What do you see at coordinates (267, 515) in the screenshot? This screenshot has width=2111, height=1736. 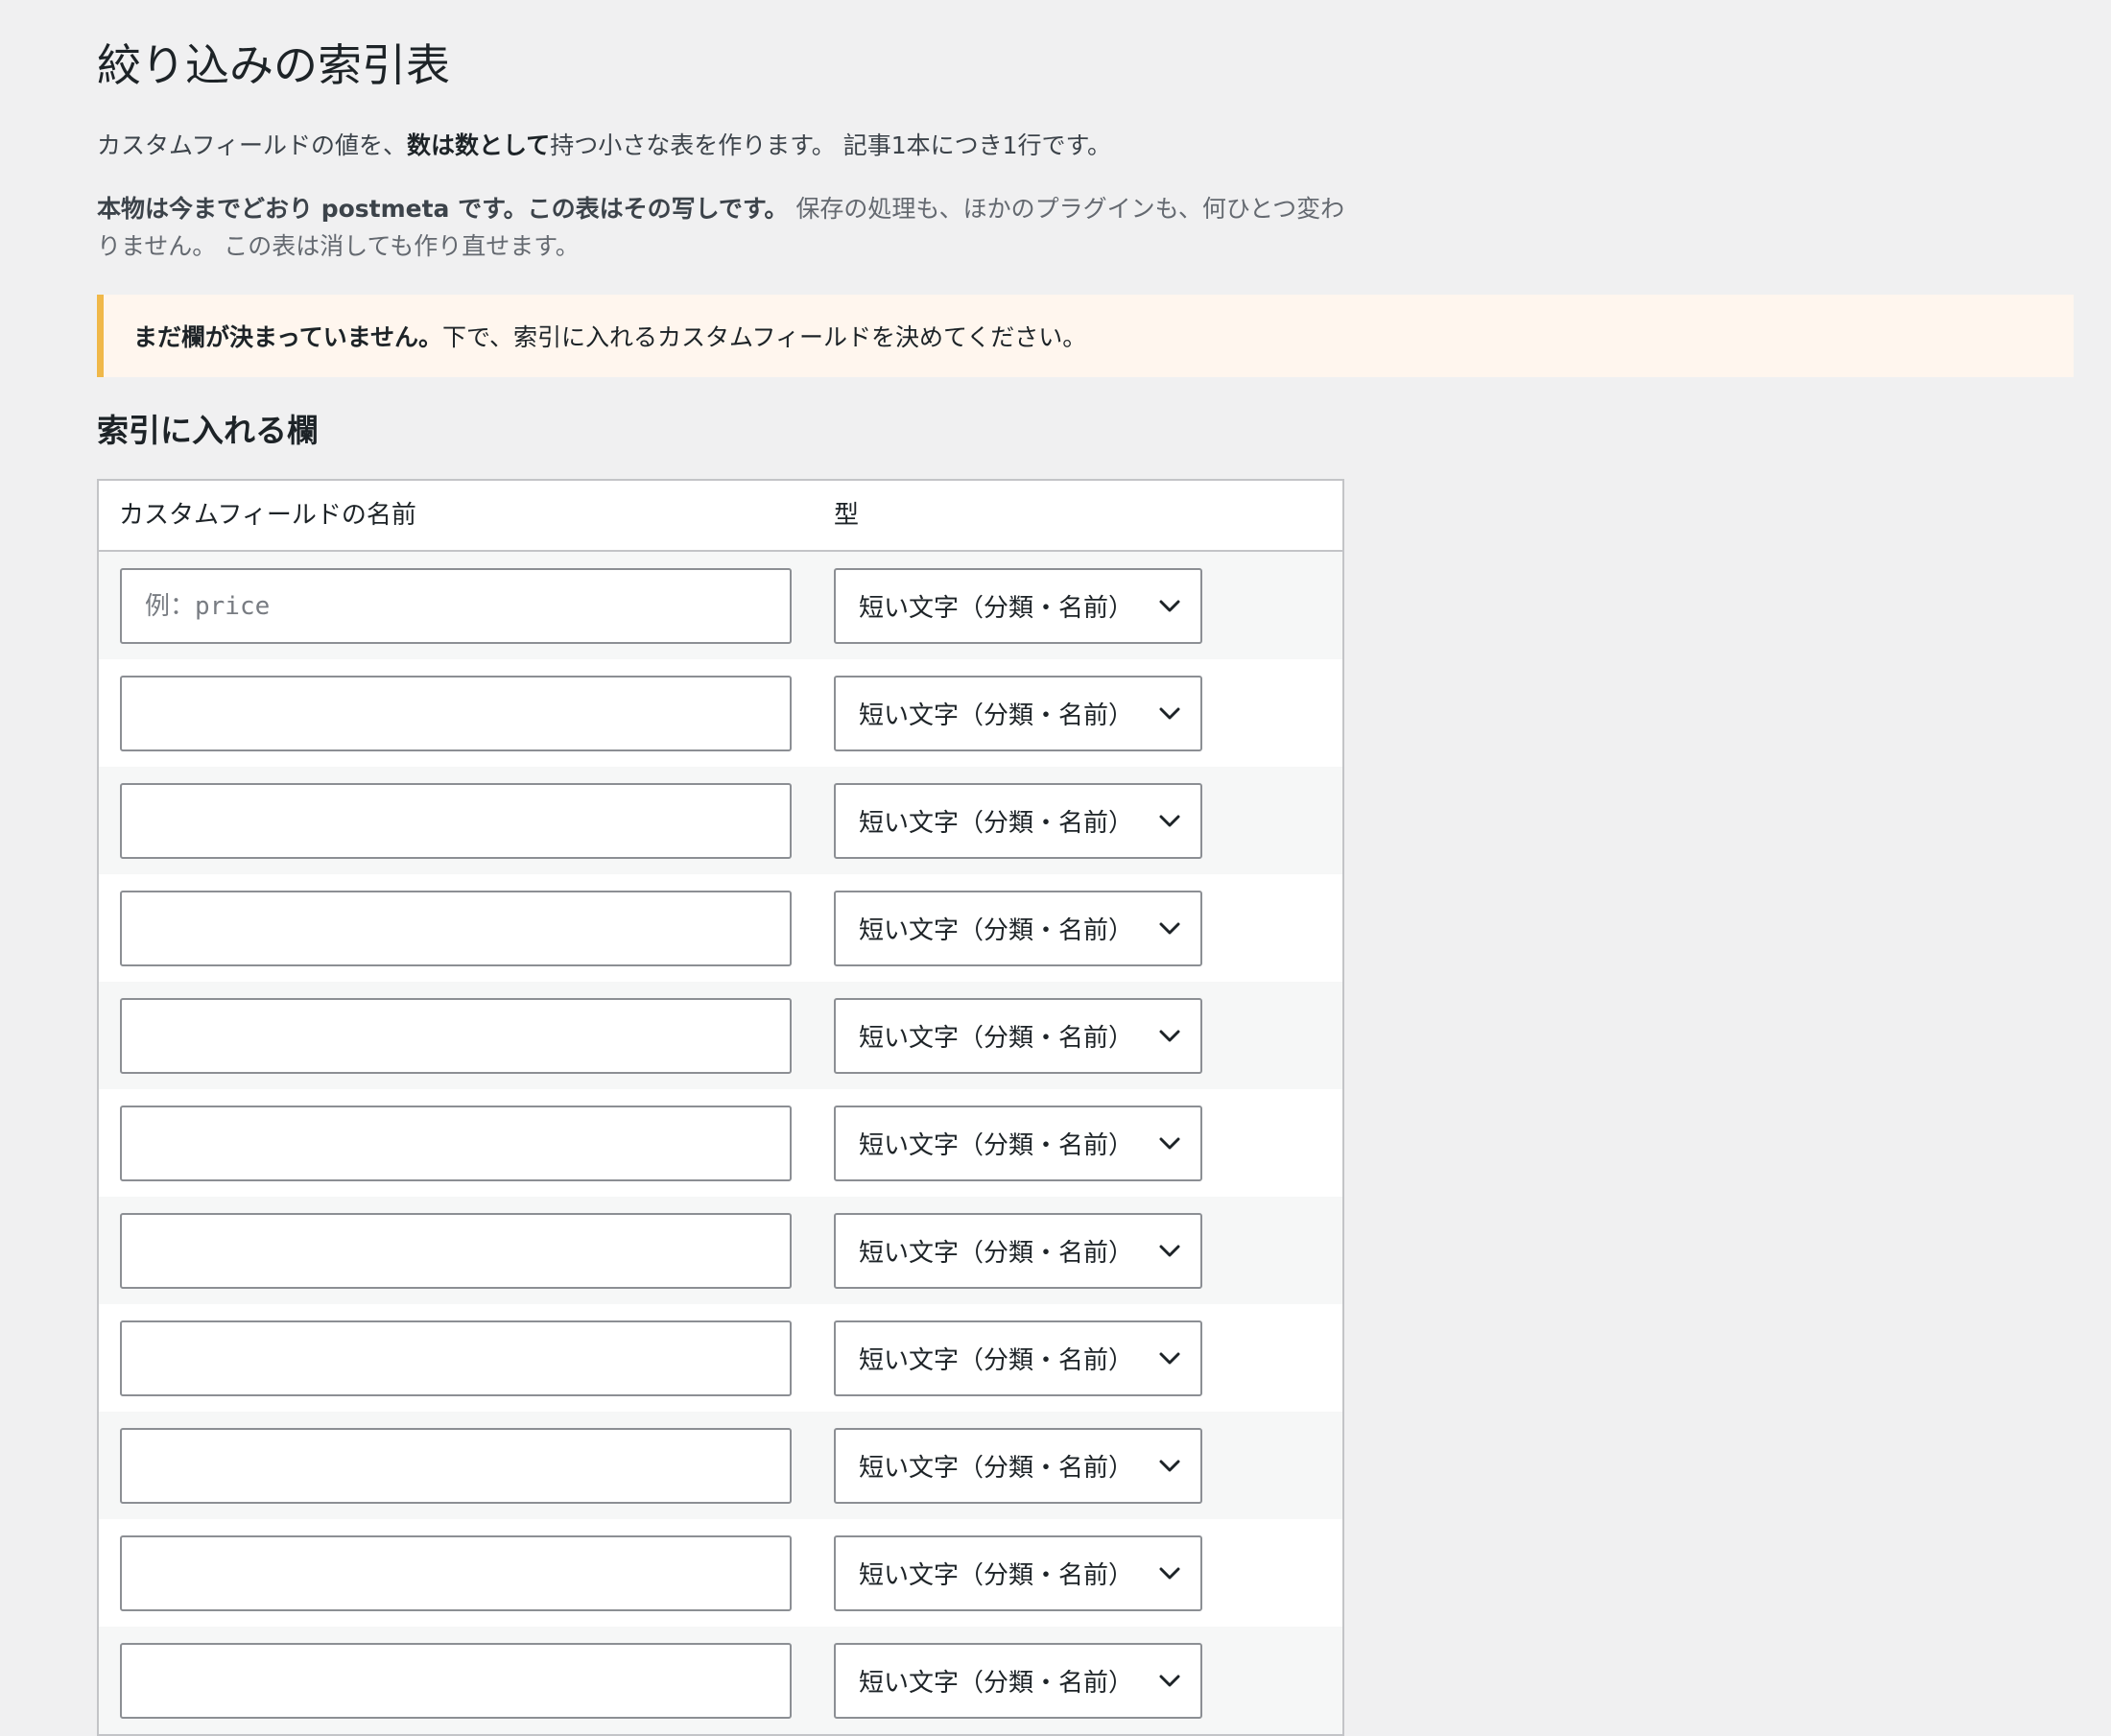 I see `column-header-name: カスタムフィールドの名前` at bounding box center [267, 515].